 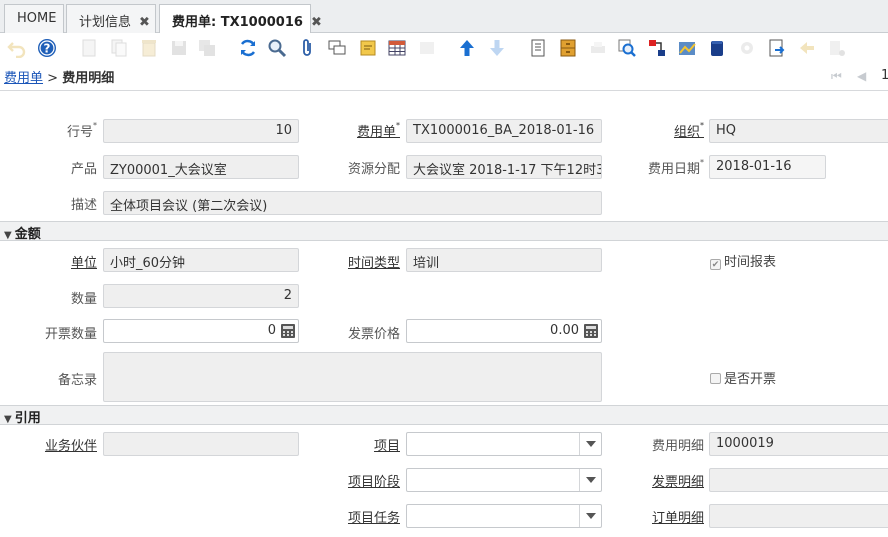 What do you see at coordinates (467, 48) in the screenshot?
I see `arrow-up-icon` at bounding box center [467, 48].